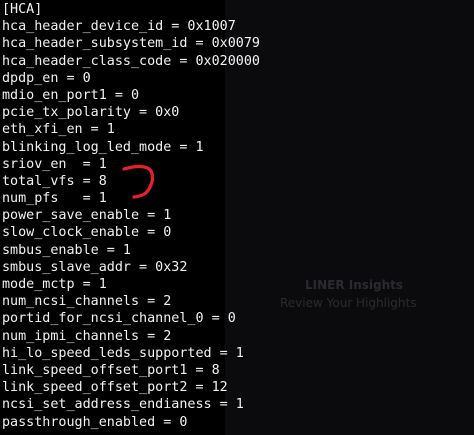  Describe the element at coordinates (95, 267) in the screenshot. I see `config-line: smbus_slave_addr = 0x32` at that location.